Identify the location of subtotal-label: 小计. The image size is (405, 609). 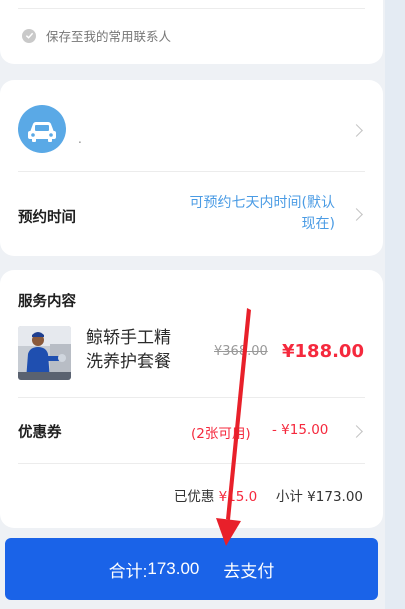
(289, 497).